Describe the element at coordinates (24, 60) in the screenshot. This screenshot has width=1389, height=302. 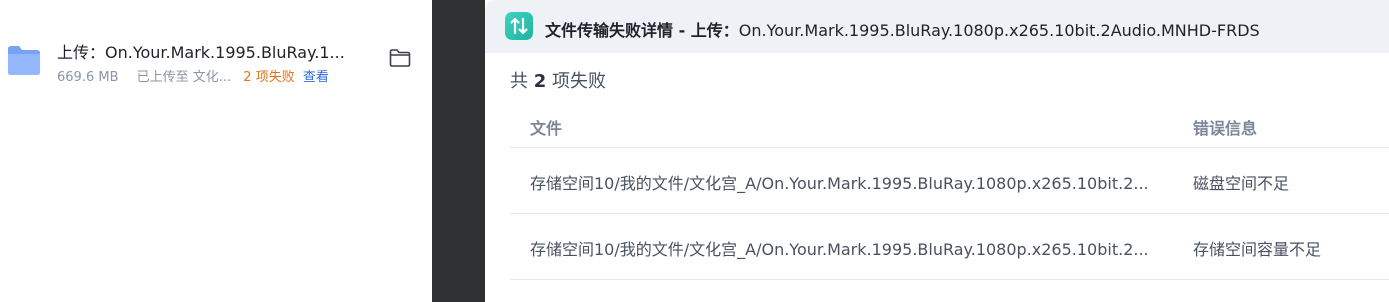
I see `folder-icon` at that location.